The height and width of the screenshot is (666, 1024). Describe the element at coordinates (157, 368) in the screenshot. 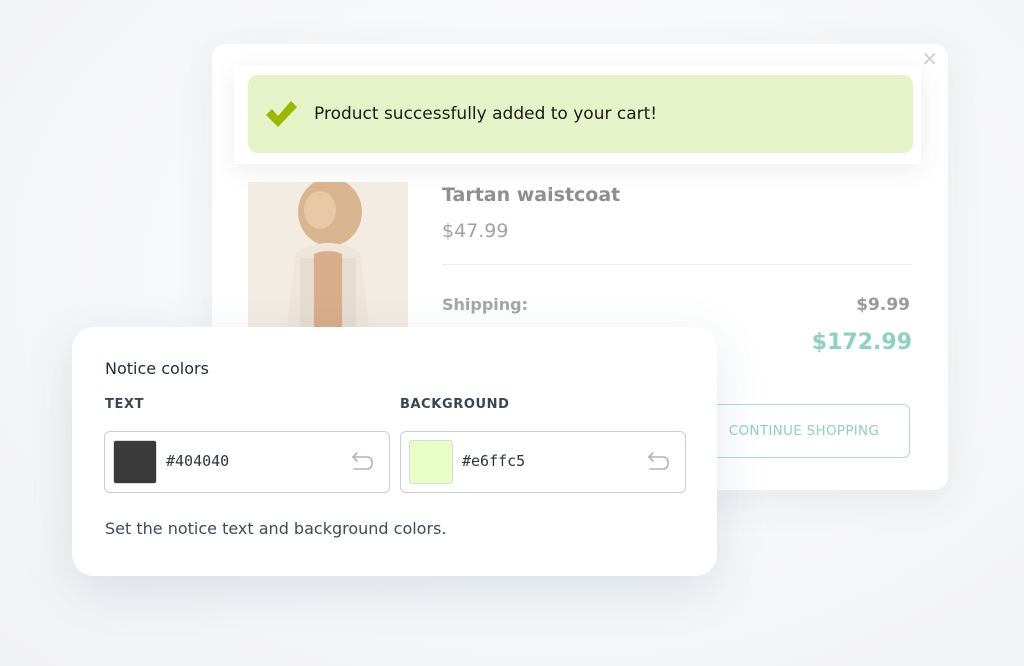

I see `card-title: Notice colors` at that location.